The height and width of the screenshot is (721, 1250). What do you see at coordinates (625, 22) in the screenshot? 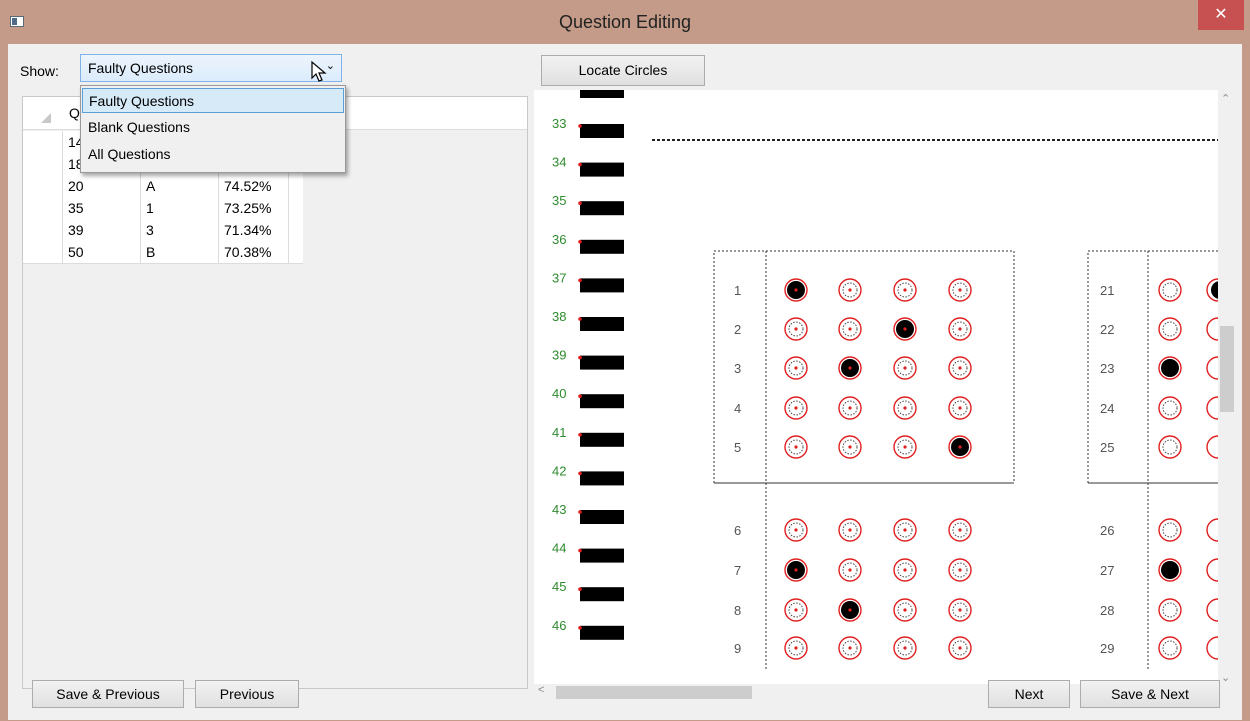
I see `title-bar: Question Editing ✕` at bounding box center [625, 22].